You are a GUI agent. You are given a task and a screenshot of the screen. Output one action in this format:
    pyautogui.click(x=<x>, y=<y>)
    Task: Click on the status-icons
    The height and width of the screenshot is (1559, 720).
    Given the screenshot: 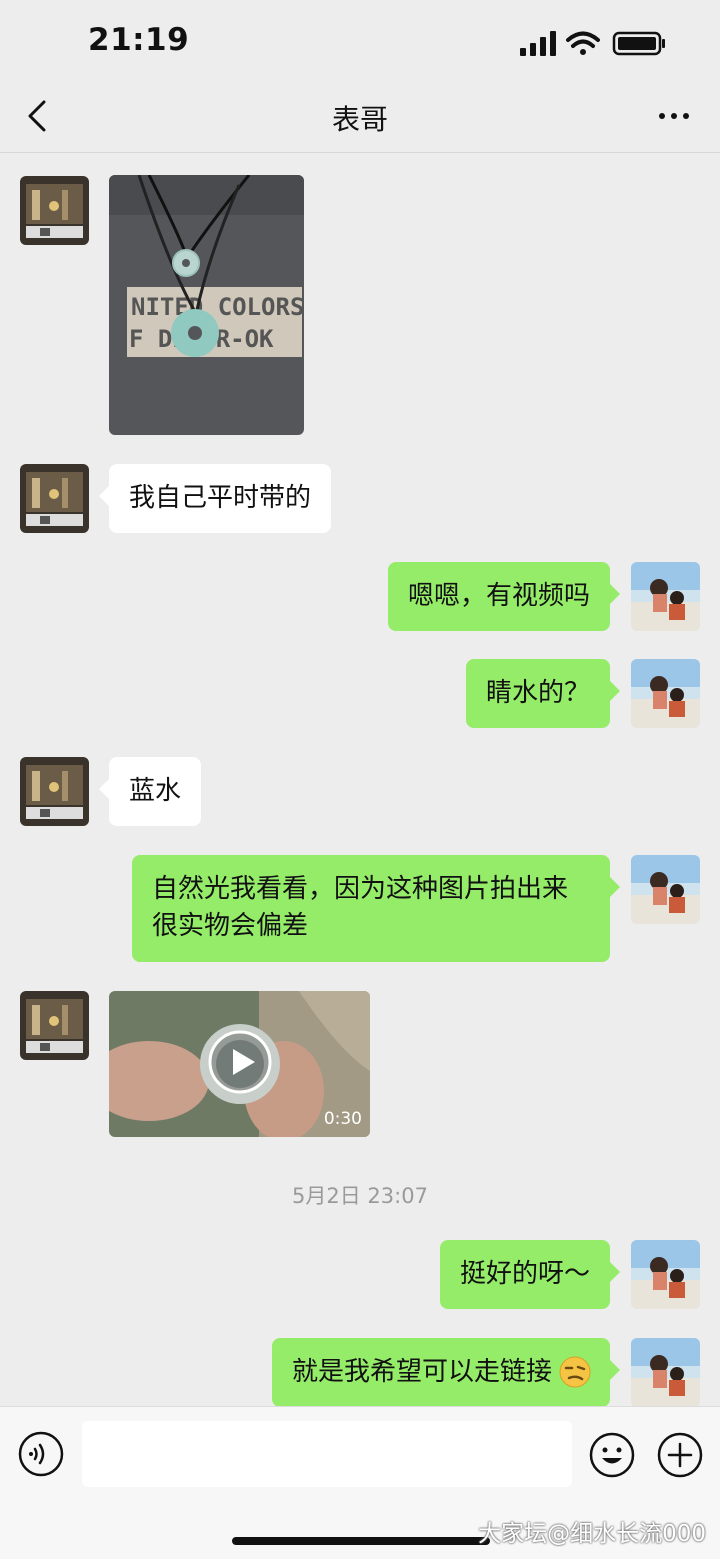 What is the action you would take?
    pyautogui.click(x=592, y=43)
    